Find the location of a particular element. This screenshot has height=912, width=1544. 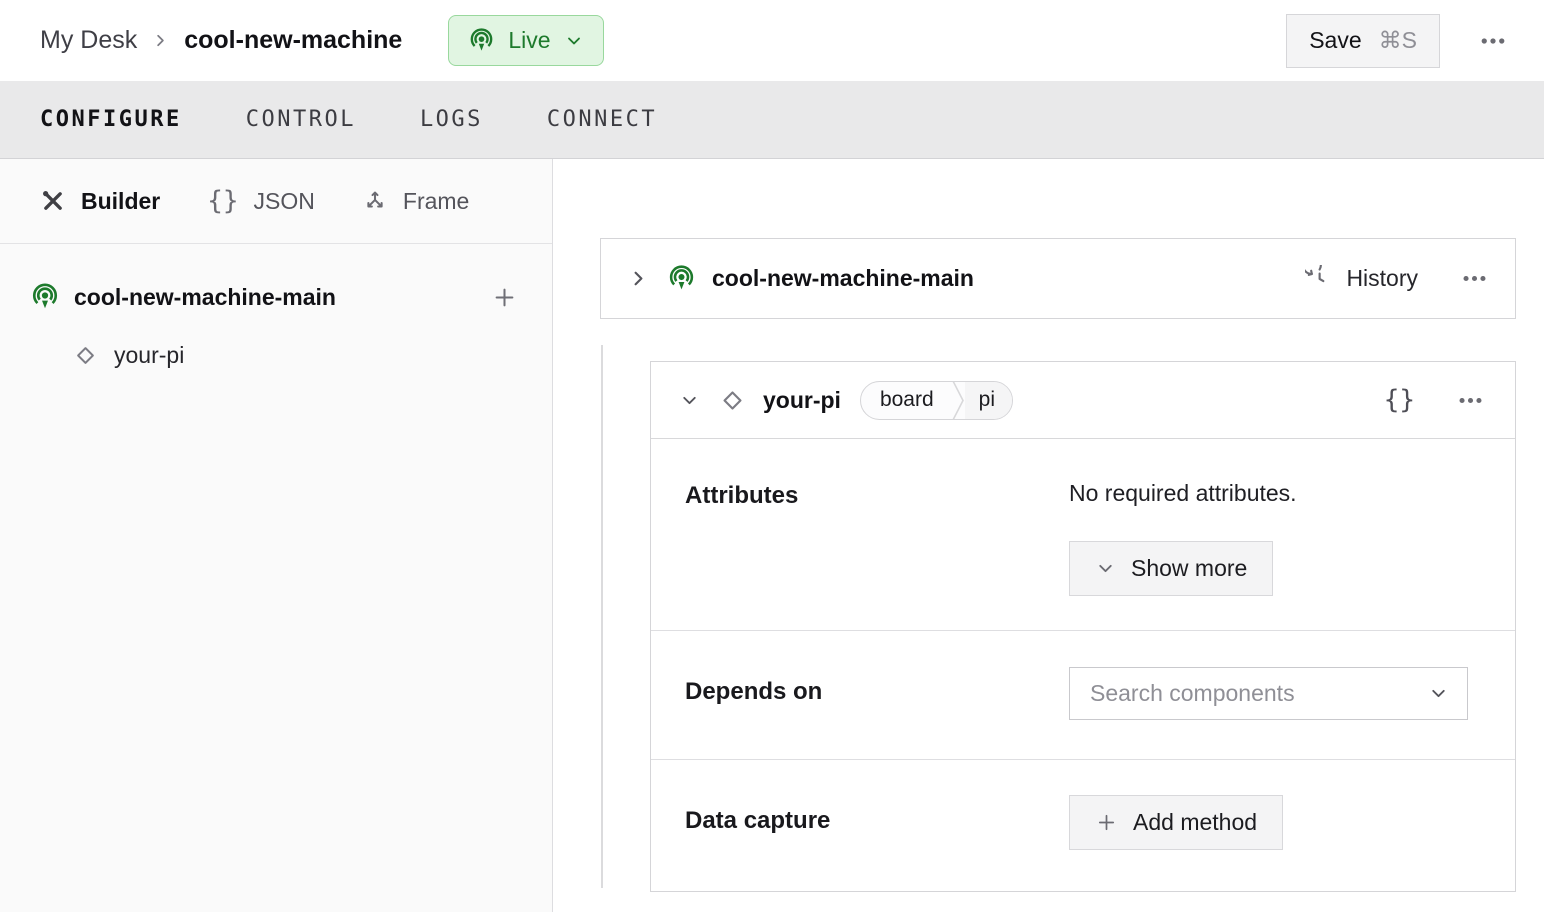

save-button-label: Save is located at coordinates (1335, 40).